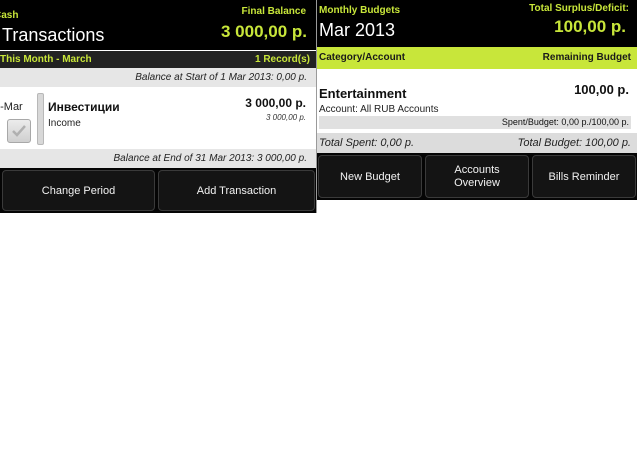 The height and width of the screenshot is (476, 637). Describe the element at coordinates (158, 59) in the screenshot. I see `period-bar: This Month - March 1 Record(s)` at that location.